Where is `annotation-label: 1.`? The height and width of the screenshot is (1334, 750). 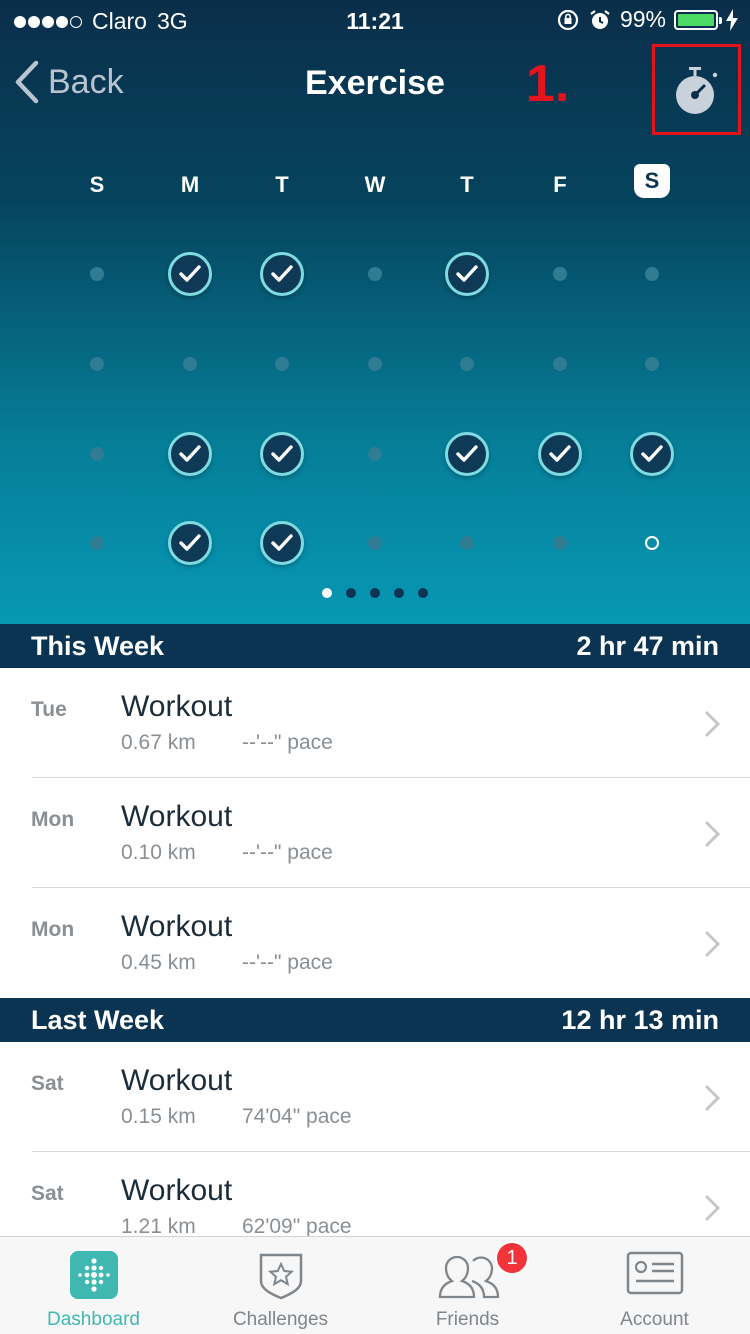
annotation-label: 1. is located at coordinates (548, 84).